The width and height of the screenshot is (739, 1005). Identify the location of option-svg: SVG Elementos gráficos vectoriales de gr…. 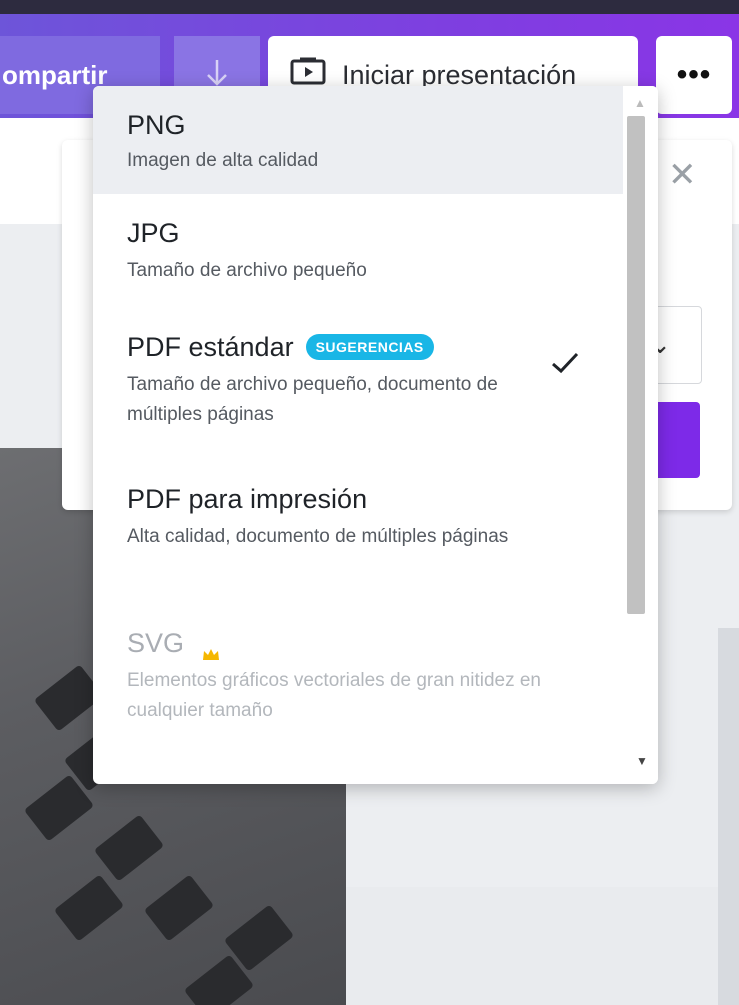
(358, 686).